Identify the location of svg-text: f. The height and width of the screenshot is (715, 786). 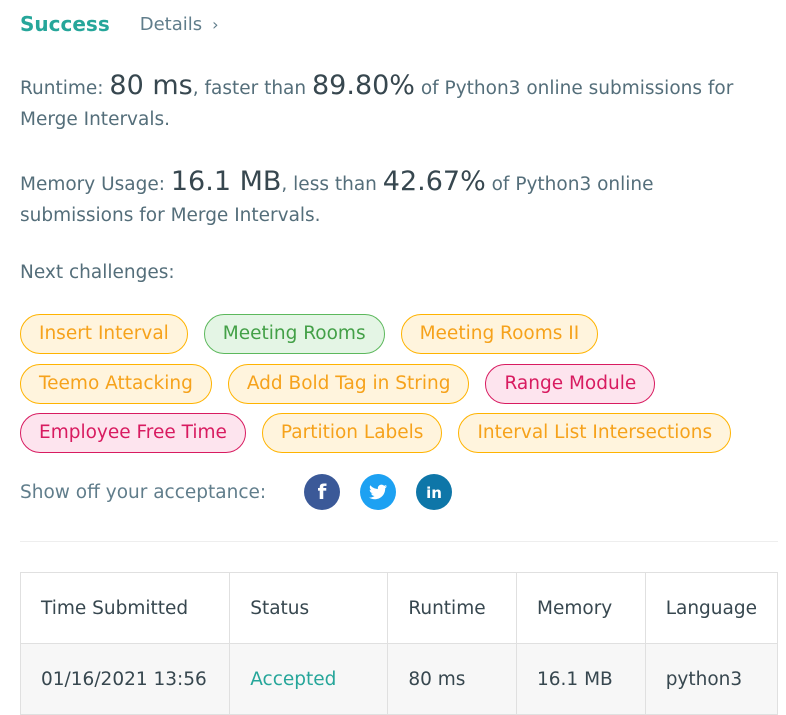
(322, 492).